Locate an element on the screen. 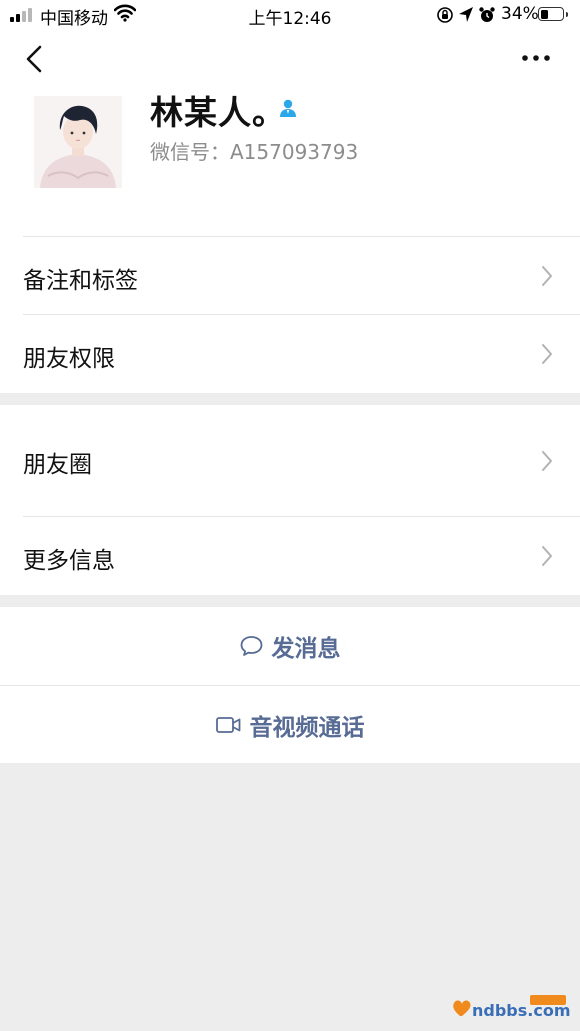 The height and width of the screenshot is (1031, 580). send-message-button: 发消息 is located at coordinates (290, 646).